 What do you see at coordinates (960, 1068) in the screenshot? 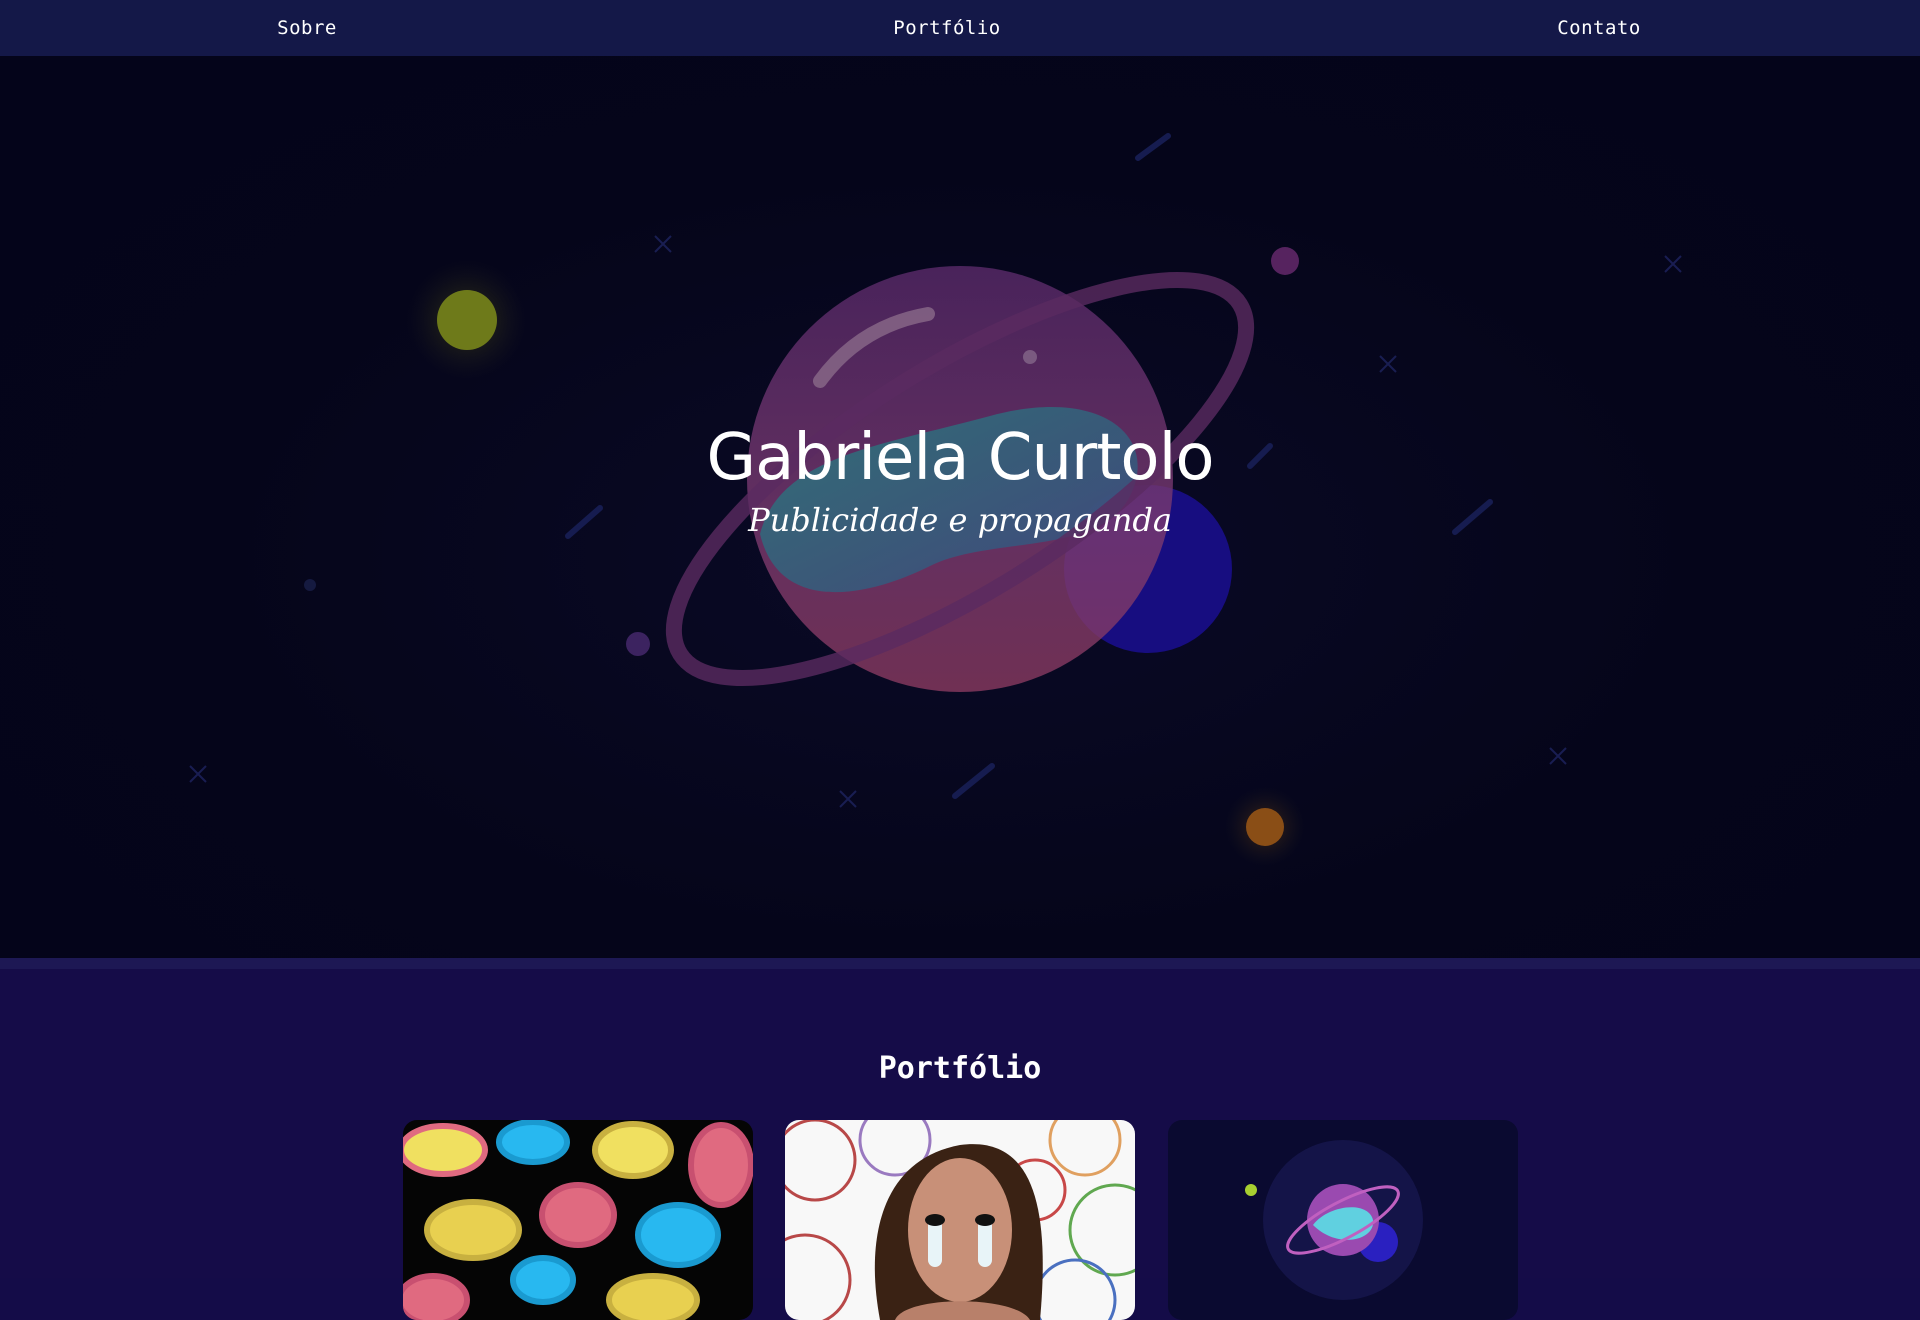
I see `portfolio-heading: Portfólio` at bounding box center [960, 1068].